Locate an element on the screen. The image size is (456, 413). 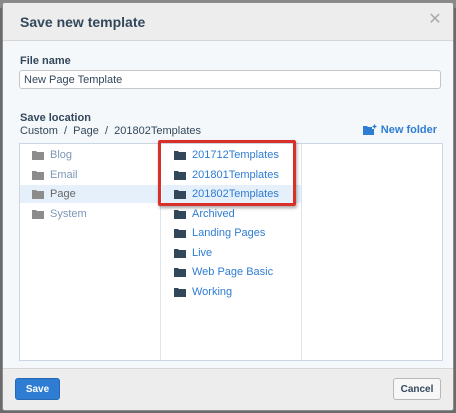
folder-item-label: 201802Templates is located at coordinates (235, 194).